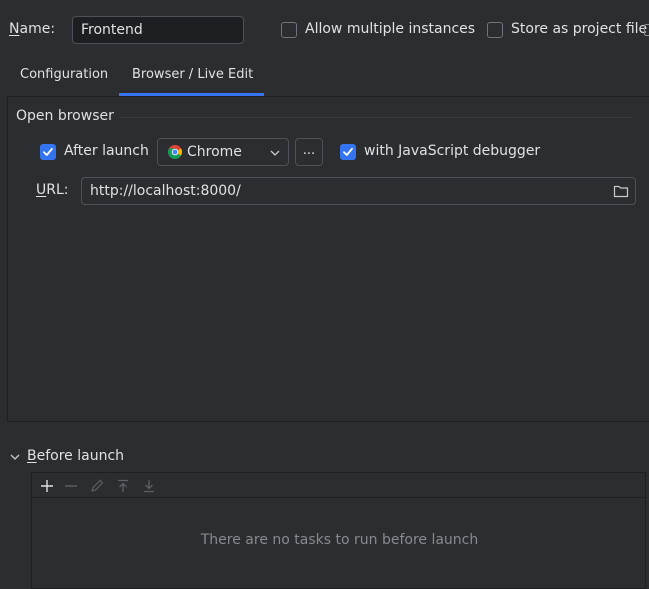  What do you see at coordinates (15, 457) in the screenshot?
I see `collapse-chevron-icon` at bounding box center [15, 457].